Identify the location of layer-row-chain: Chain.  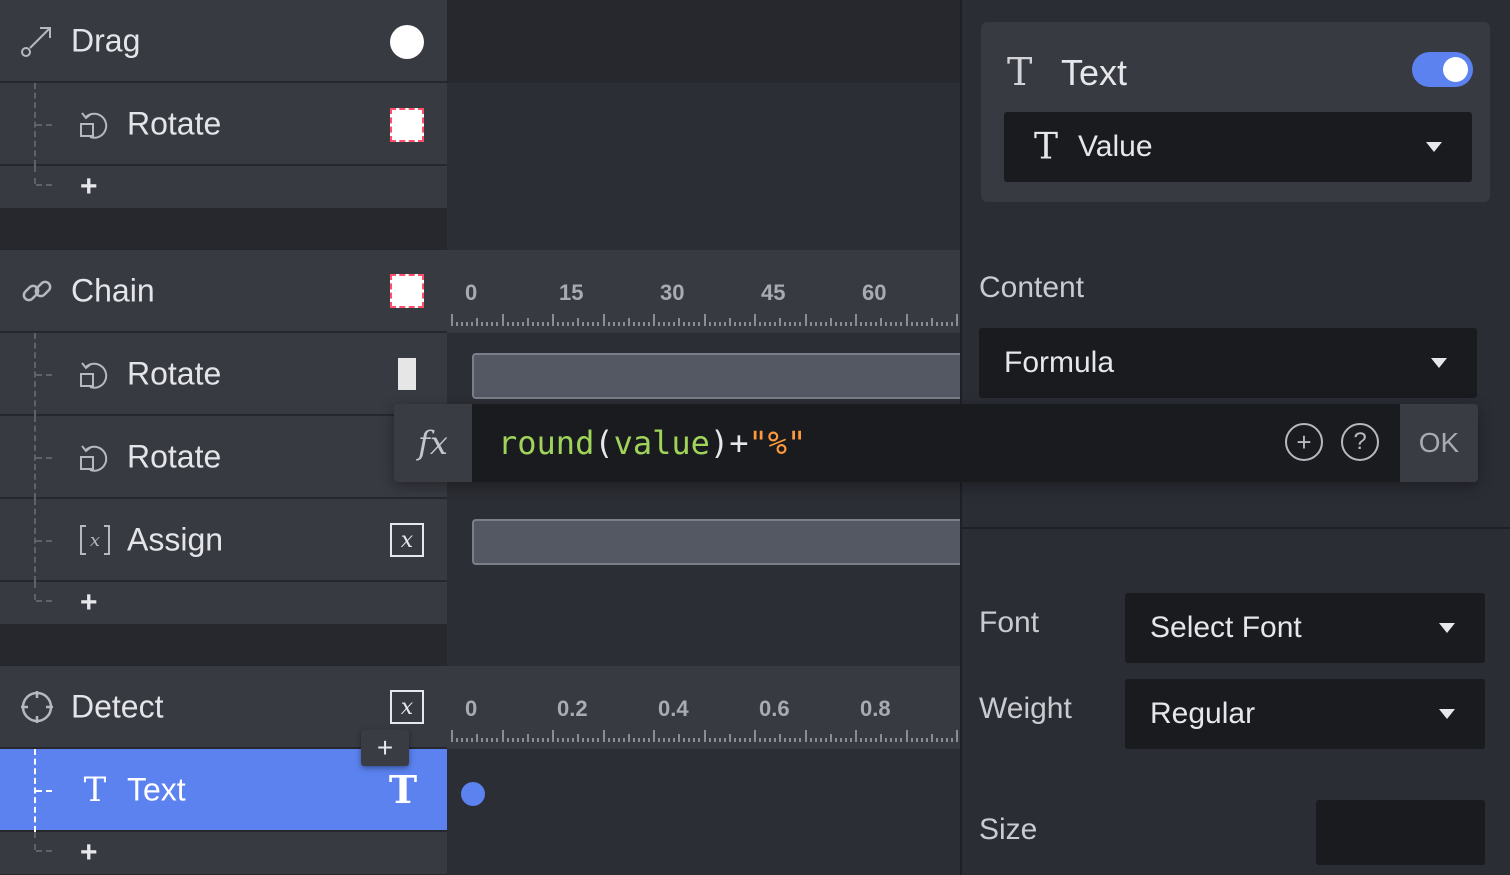
(223, 291).